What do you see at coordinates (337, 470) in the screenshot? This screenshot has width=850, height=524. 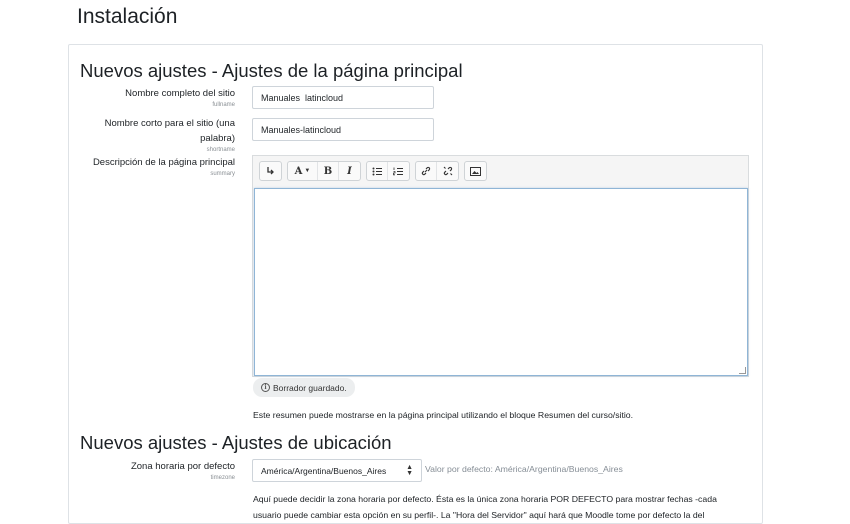 I see `timezone-select: América/Argentina/Buenos_Aires ▲ ▼` at bounding box center [337, 470].